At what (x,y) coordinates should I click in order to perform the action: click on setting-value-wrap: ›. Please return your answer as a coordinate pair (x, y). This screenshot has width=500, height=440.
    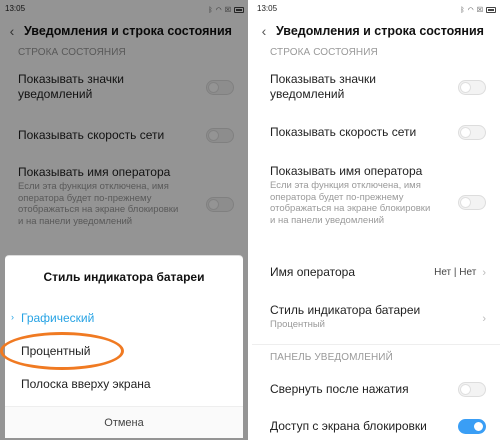
    Looking at the image, I should click on (484, 318).